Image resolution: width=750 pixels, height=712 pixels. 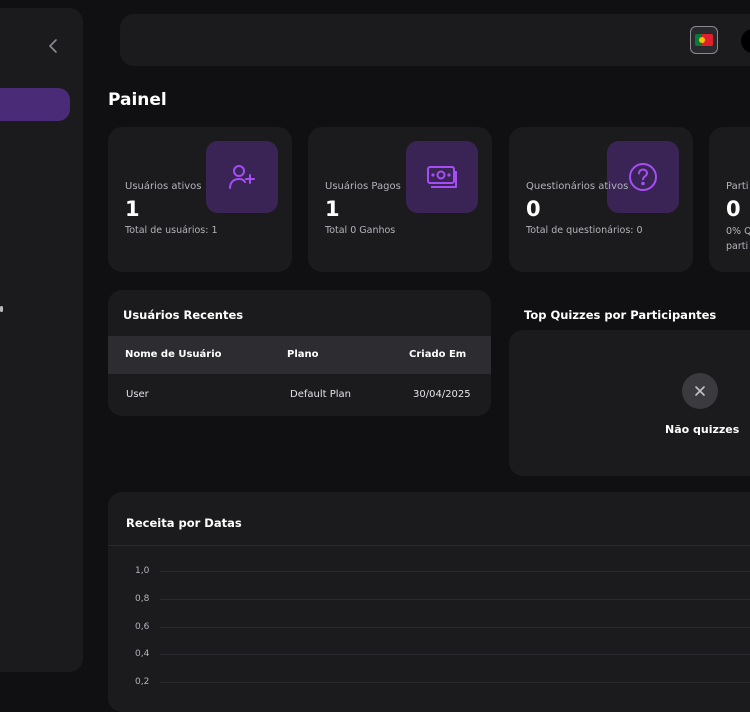 I want to click on top-bar: S, so click(x=435, y=40).